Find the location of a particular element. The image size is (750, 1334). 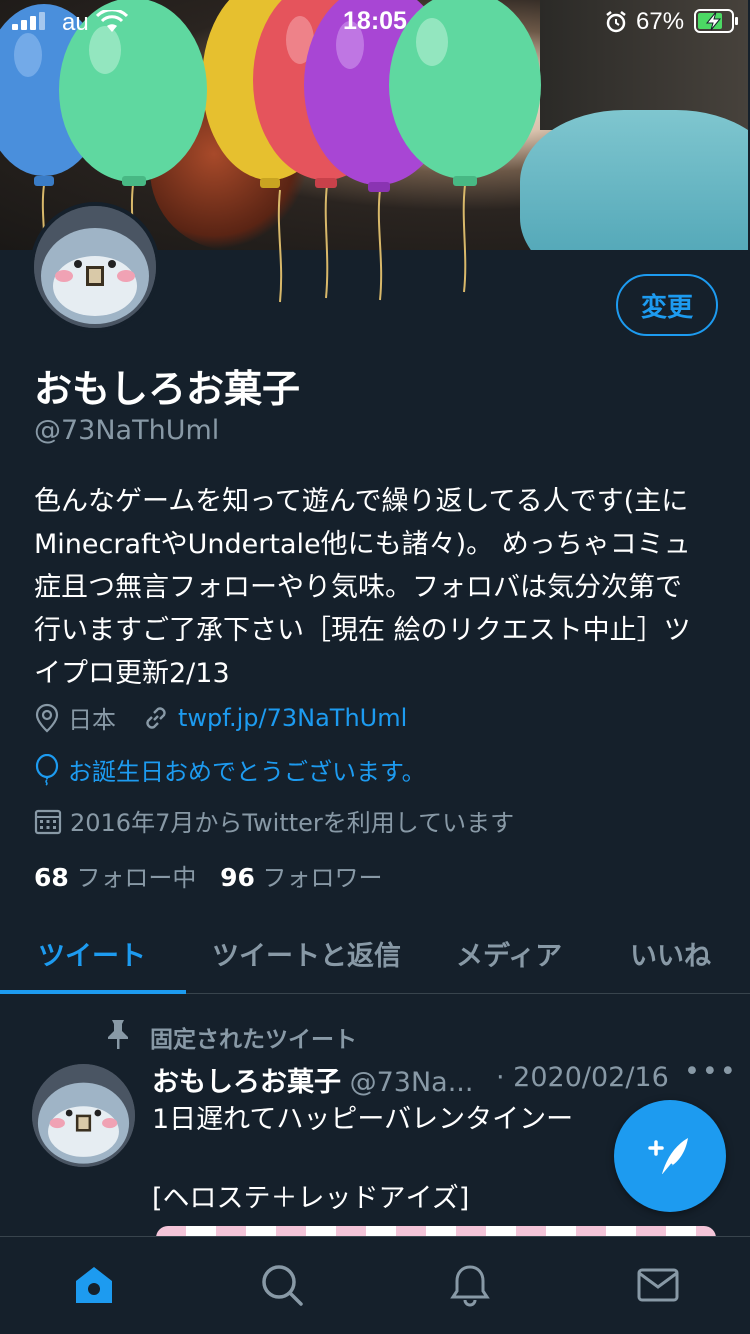

joined-date: 2016年7月からTwitterを利用しています is located at coordinates (292, 823).